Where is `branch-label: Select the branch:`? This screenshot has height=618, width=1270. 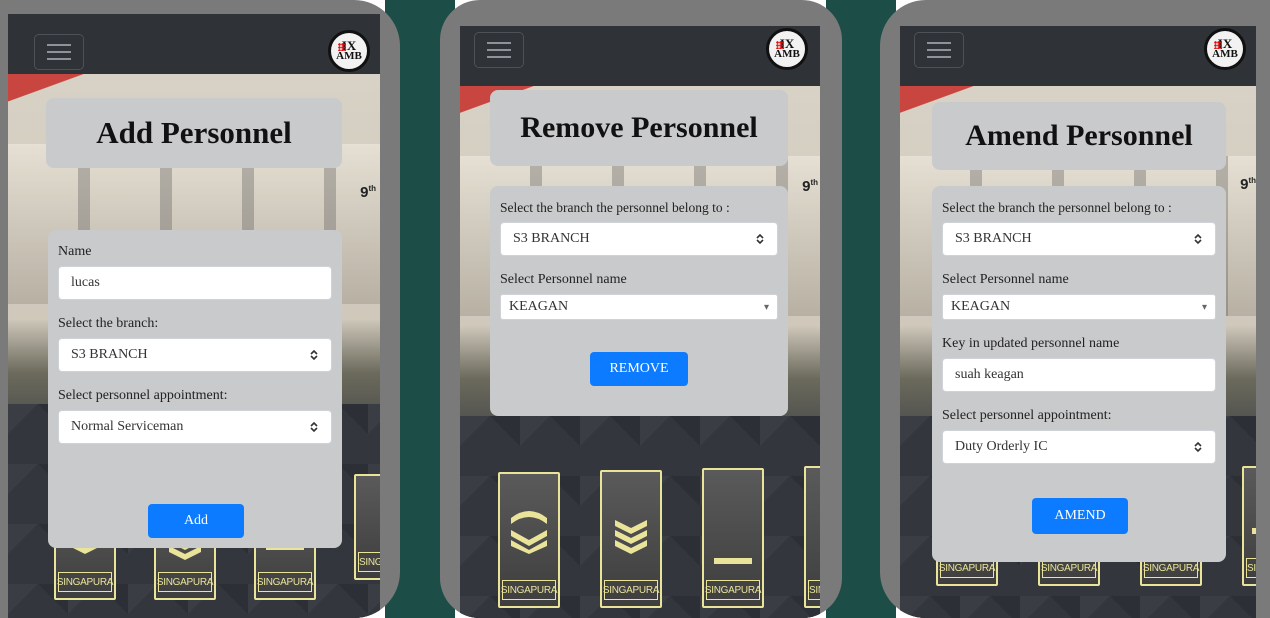 branch-label: Select the branch: is located at coordinates (108, 323).